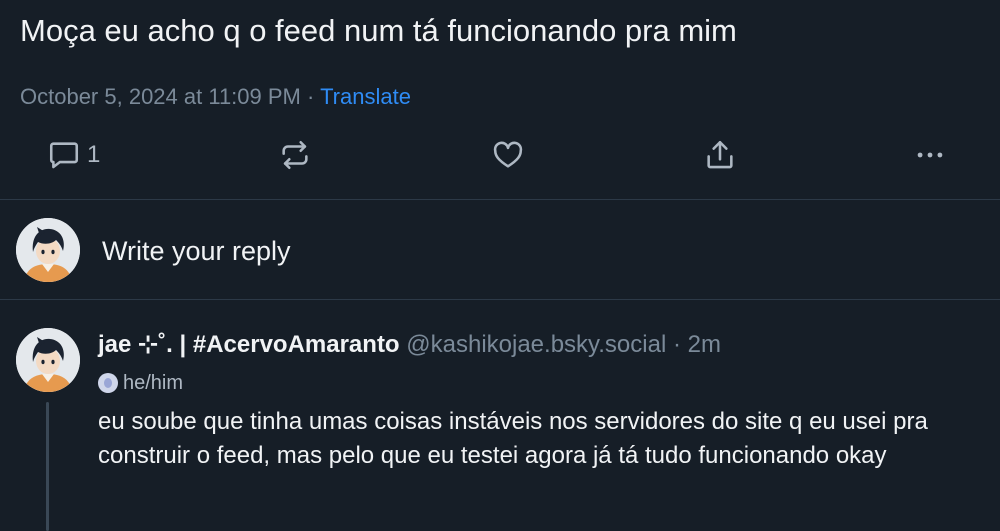 This screenshot has width=1000, height=531. Describe the element at coordinates (249, 344) in the screenshot. I see `reply-author-name: jae ⊹˚. | #AcervoAmaranto` at that location.